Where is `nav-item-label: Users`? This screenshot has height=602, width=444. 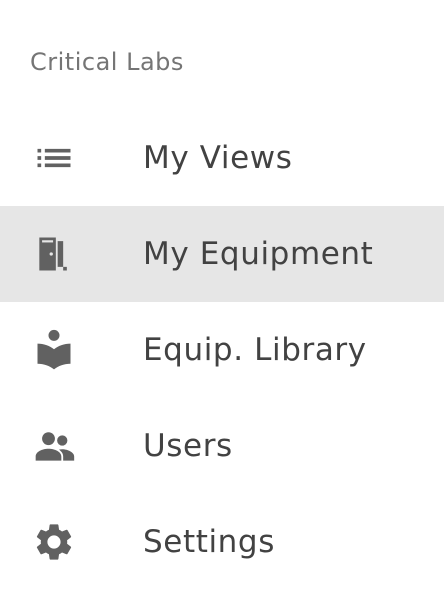
nav-item-label: Users is located at coordinates (188, 446).